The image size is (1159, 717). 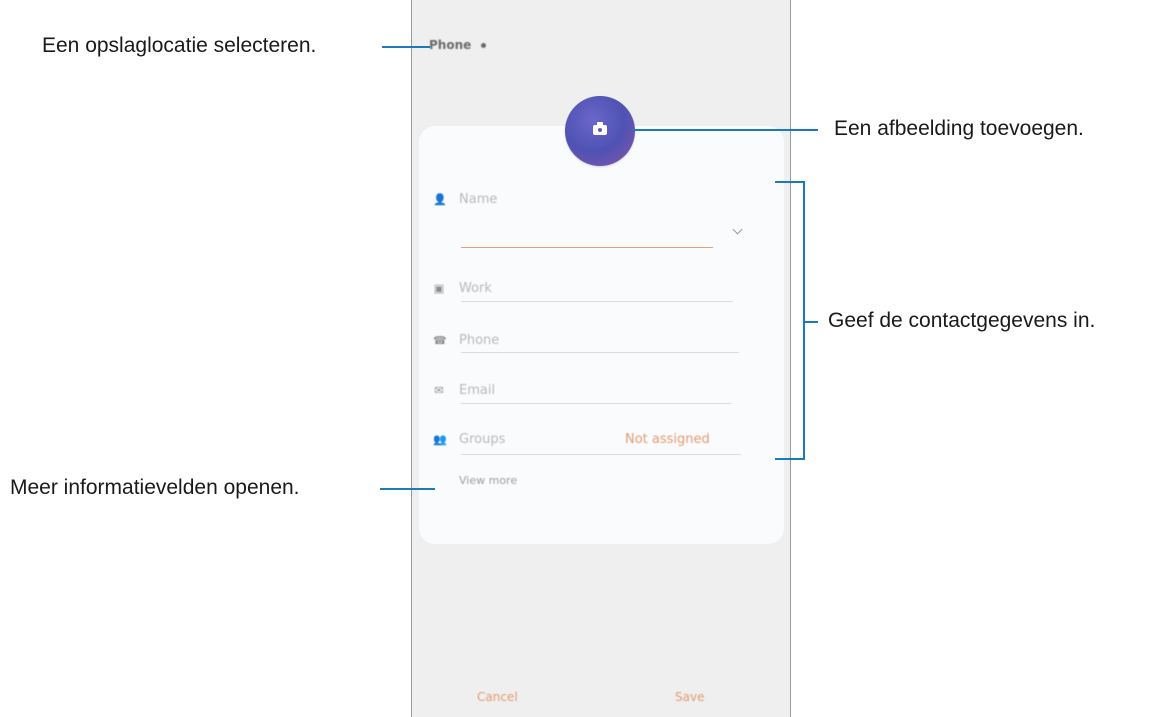 I want to click on work-underline, so click(x=597, y=301).